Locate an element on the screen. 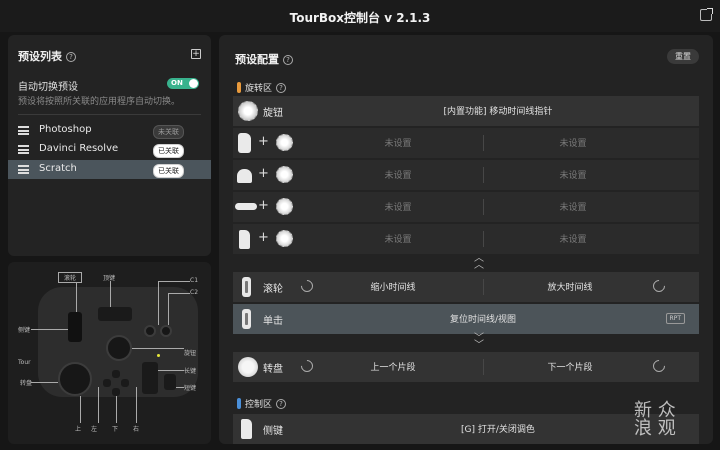  preset-item-scratch: Scratch 已关联 is located at coordinates (109, 169).